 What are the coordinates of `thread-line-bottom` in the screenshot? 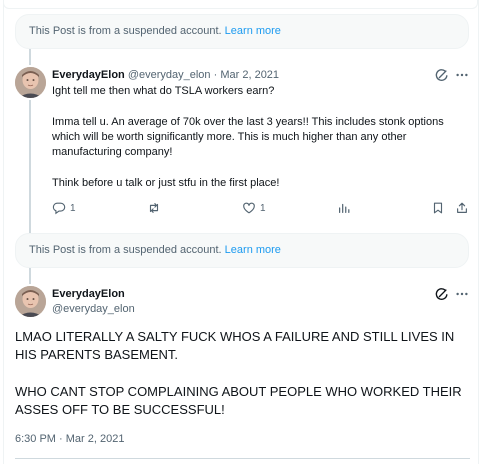 It's located at (30, 276).